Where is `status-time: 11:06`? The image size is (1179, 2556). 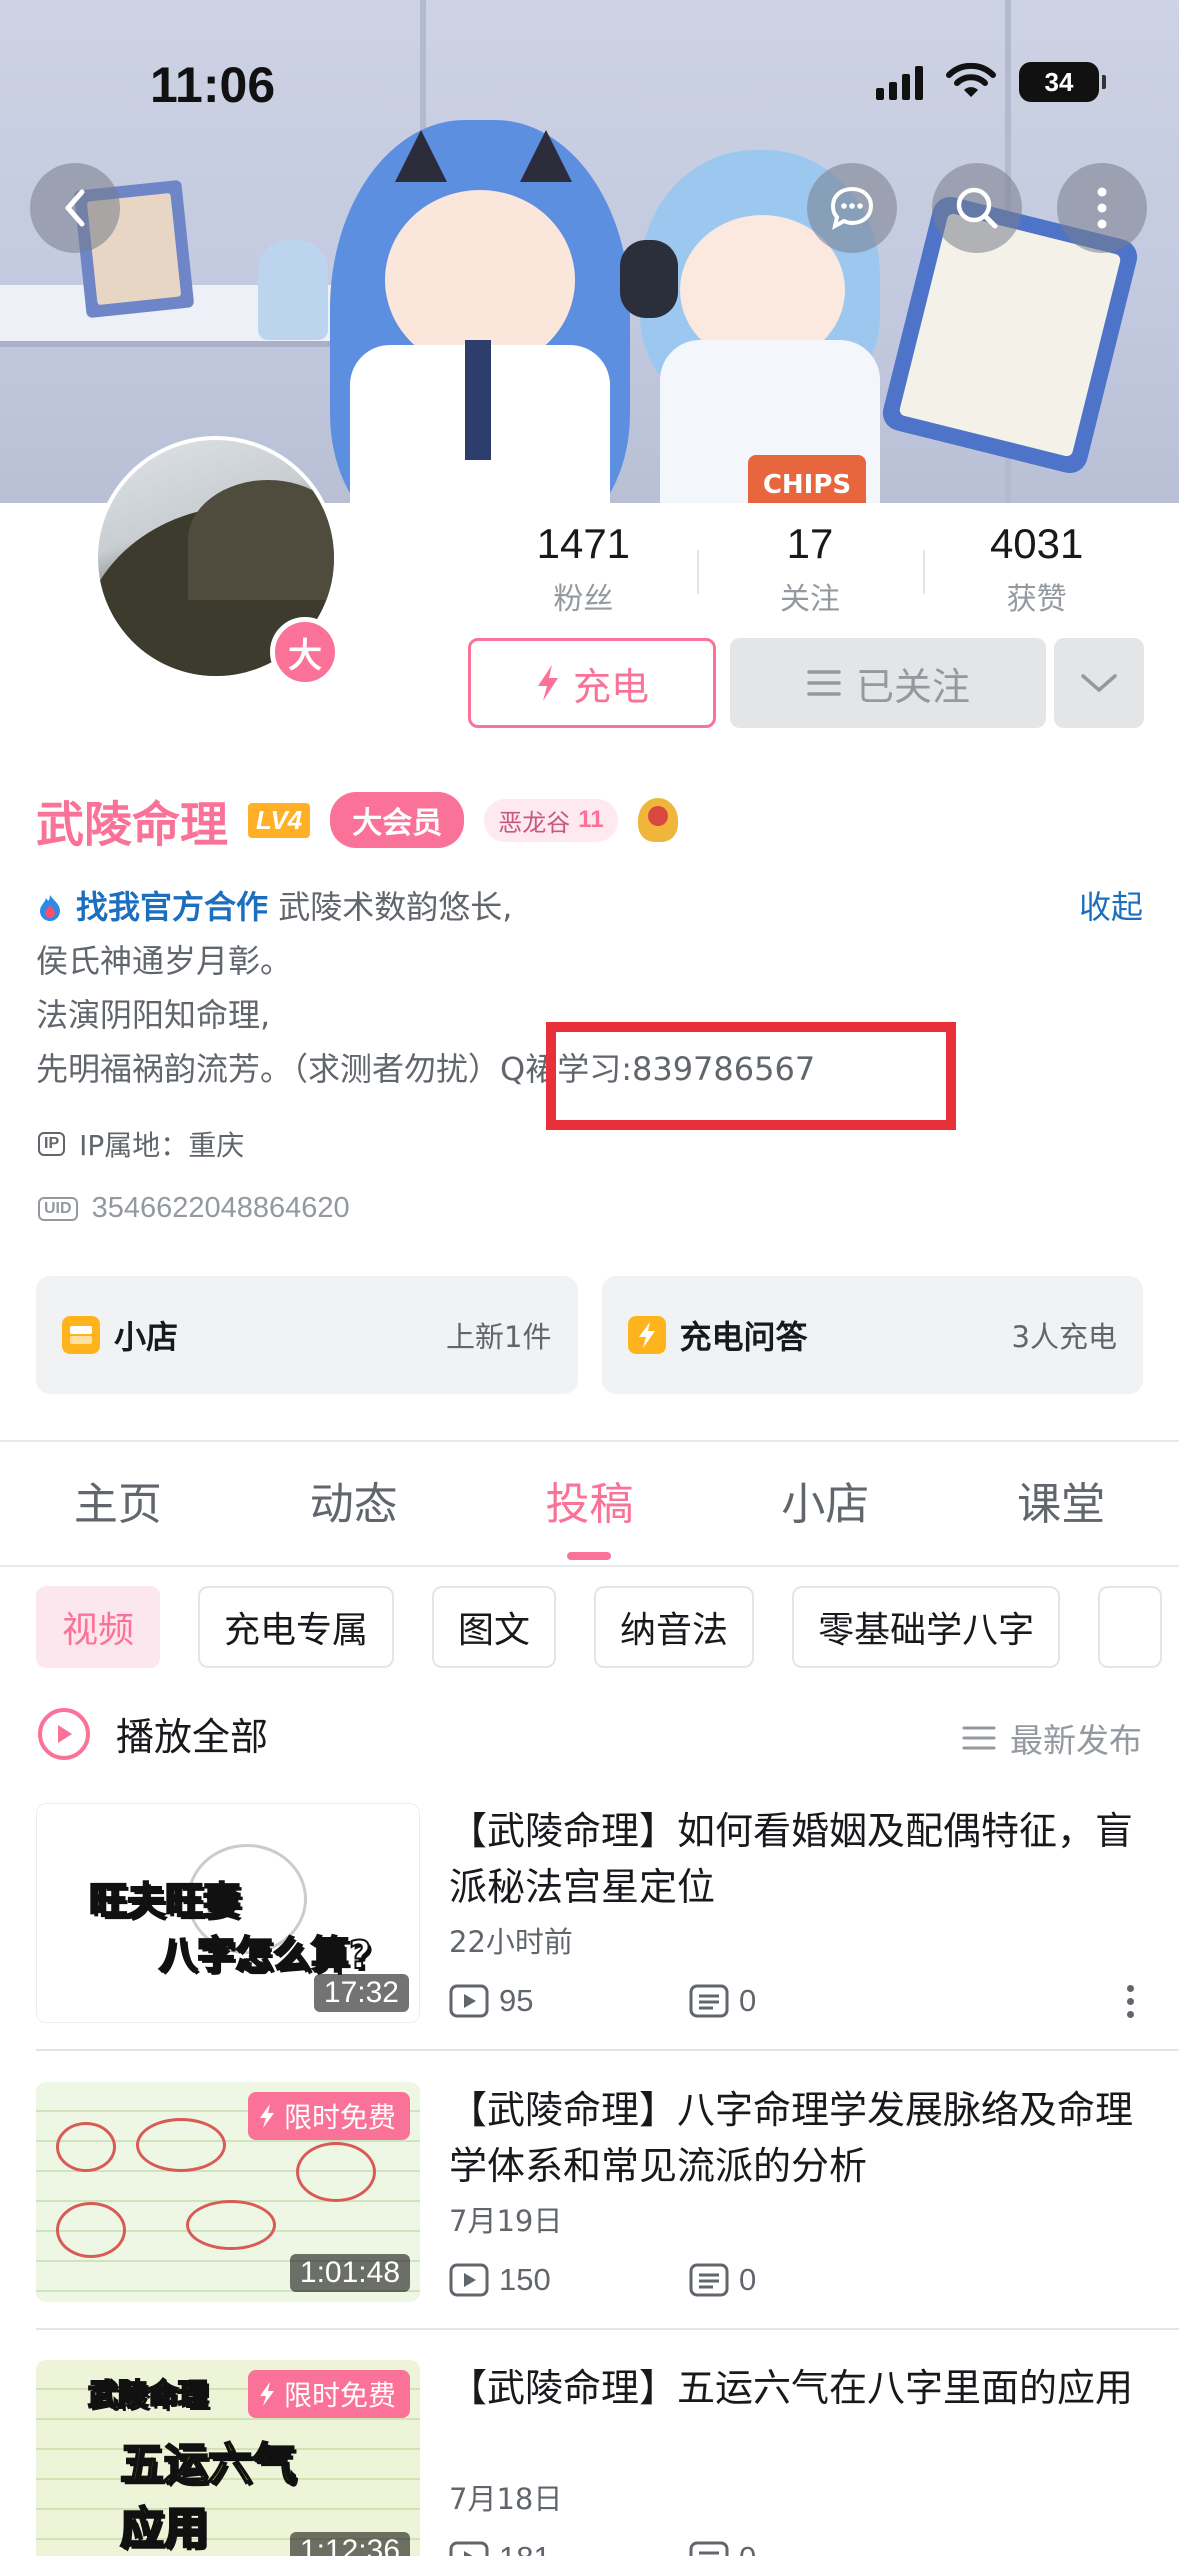 status-time: 11:06 is located at coordinates (213, 85).